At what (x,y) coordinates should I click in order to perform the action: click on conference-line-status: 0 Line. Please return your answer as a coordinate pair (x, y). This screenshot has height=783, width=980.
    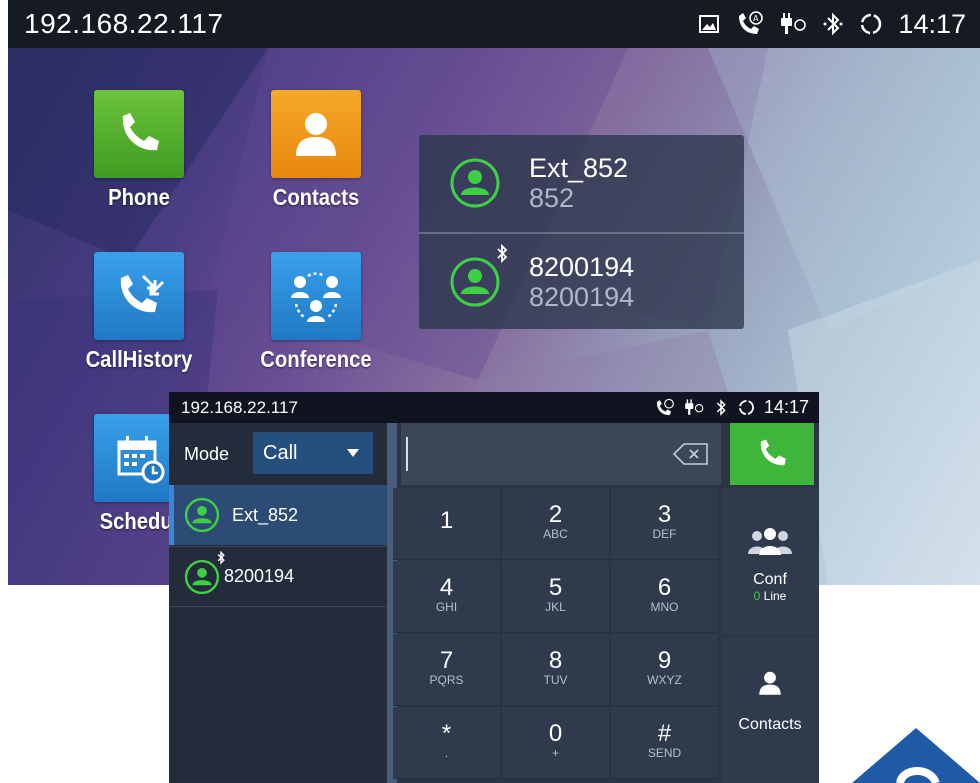
    Looking at the image, I should click on (770, 596).